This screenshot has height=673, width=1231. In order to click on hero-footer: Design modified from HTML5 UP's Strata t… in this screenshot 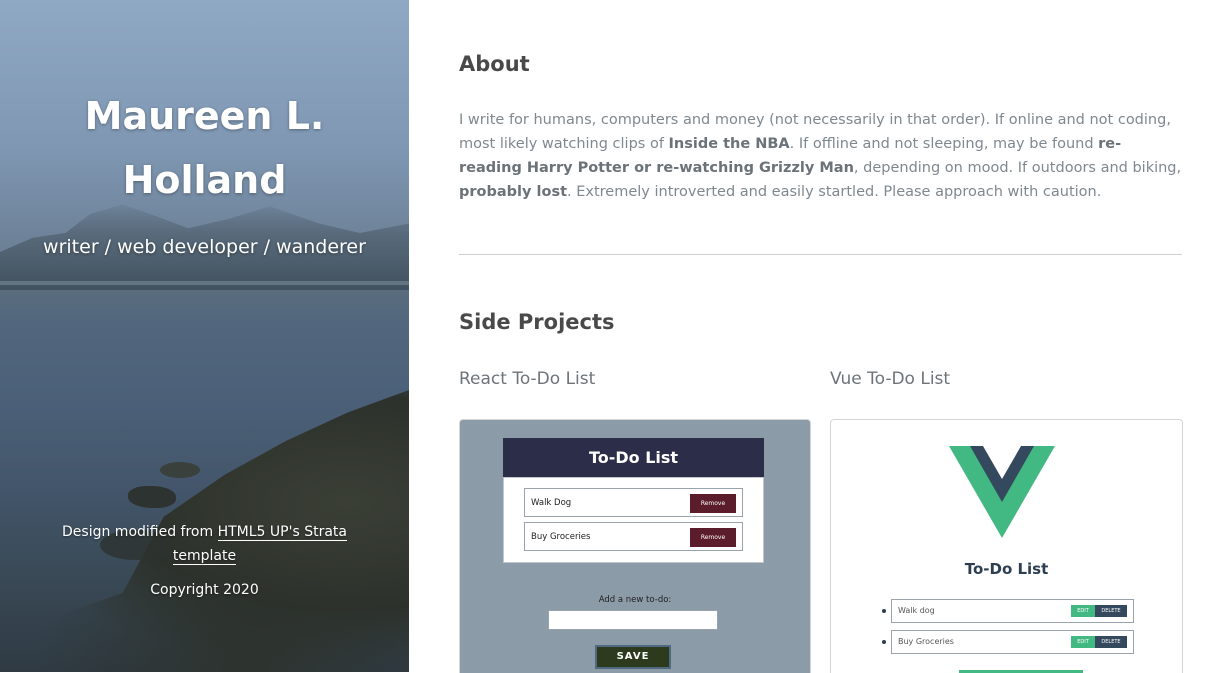, I will do `click(204, 561)`.